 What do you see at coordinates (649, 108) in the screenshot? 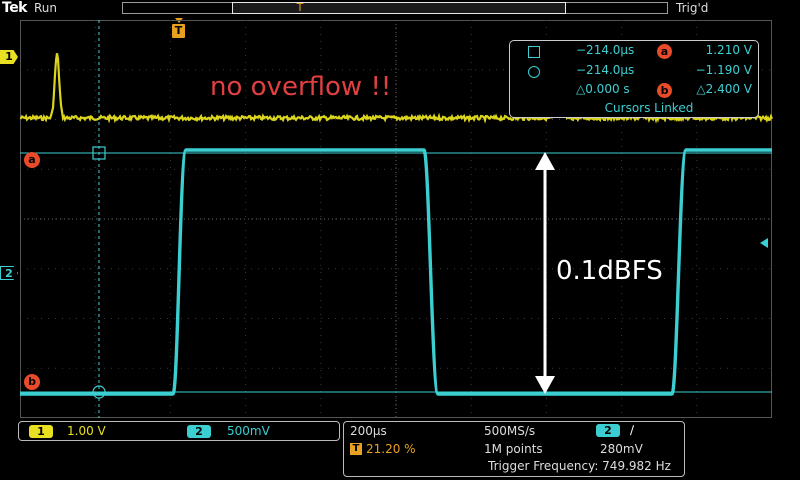
I see `cursors-linked-status: Cursors Linked` at bounding box center [649, 108].